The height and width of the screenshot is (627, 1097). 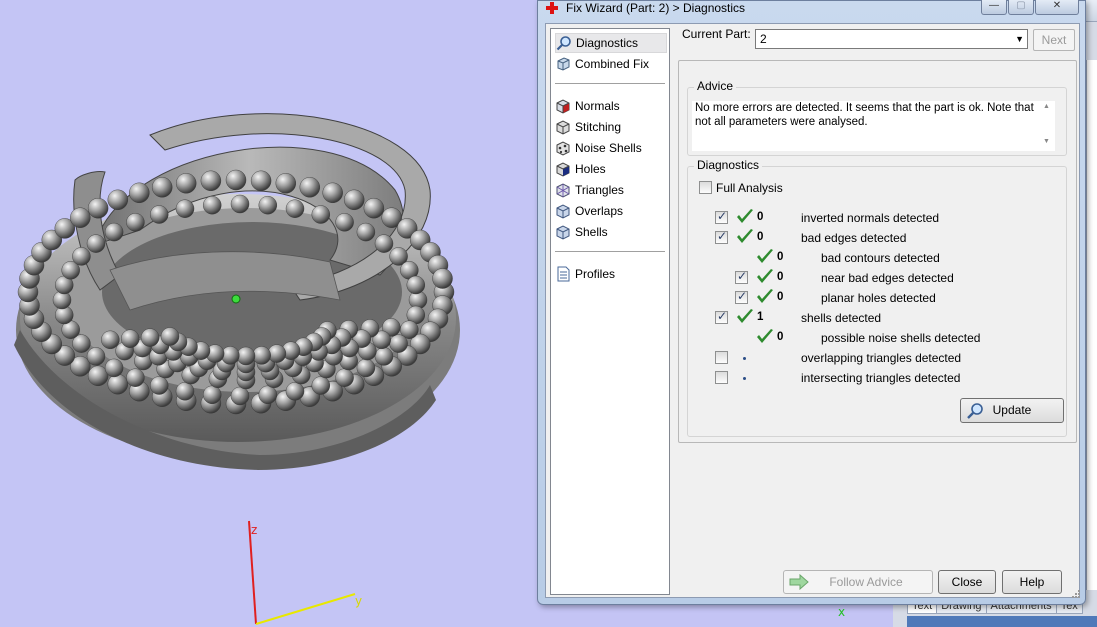 I want to click on overlaps-icon, so click(x=563, y=211).